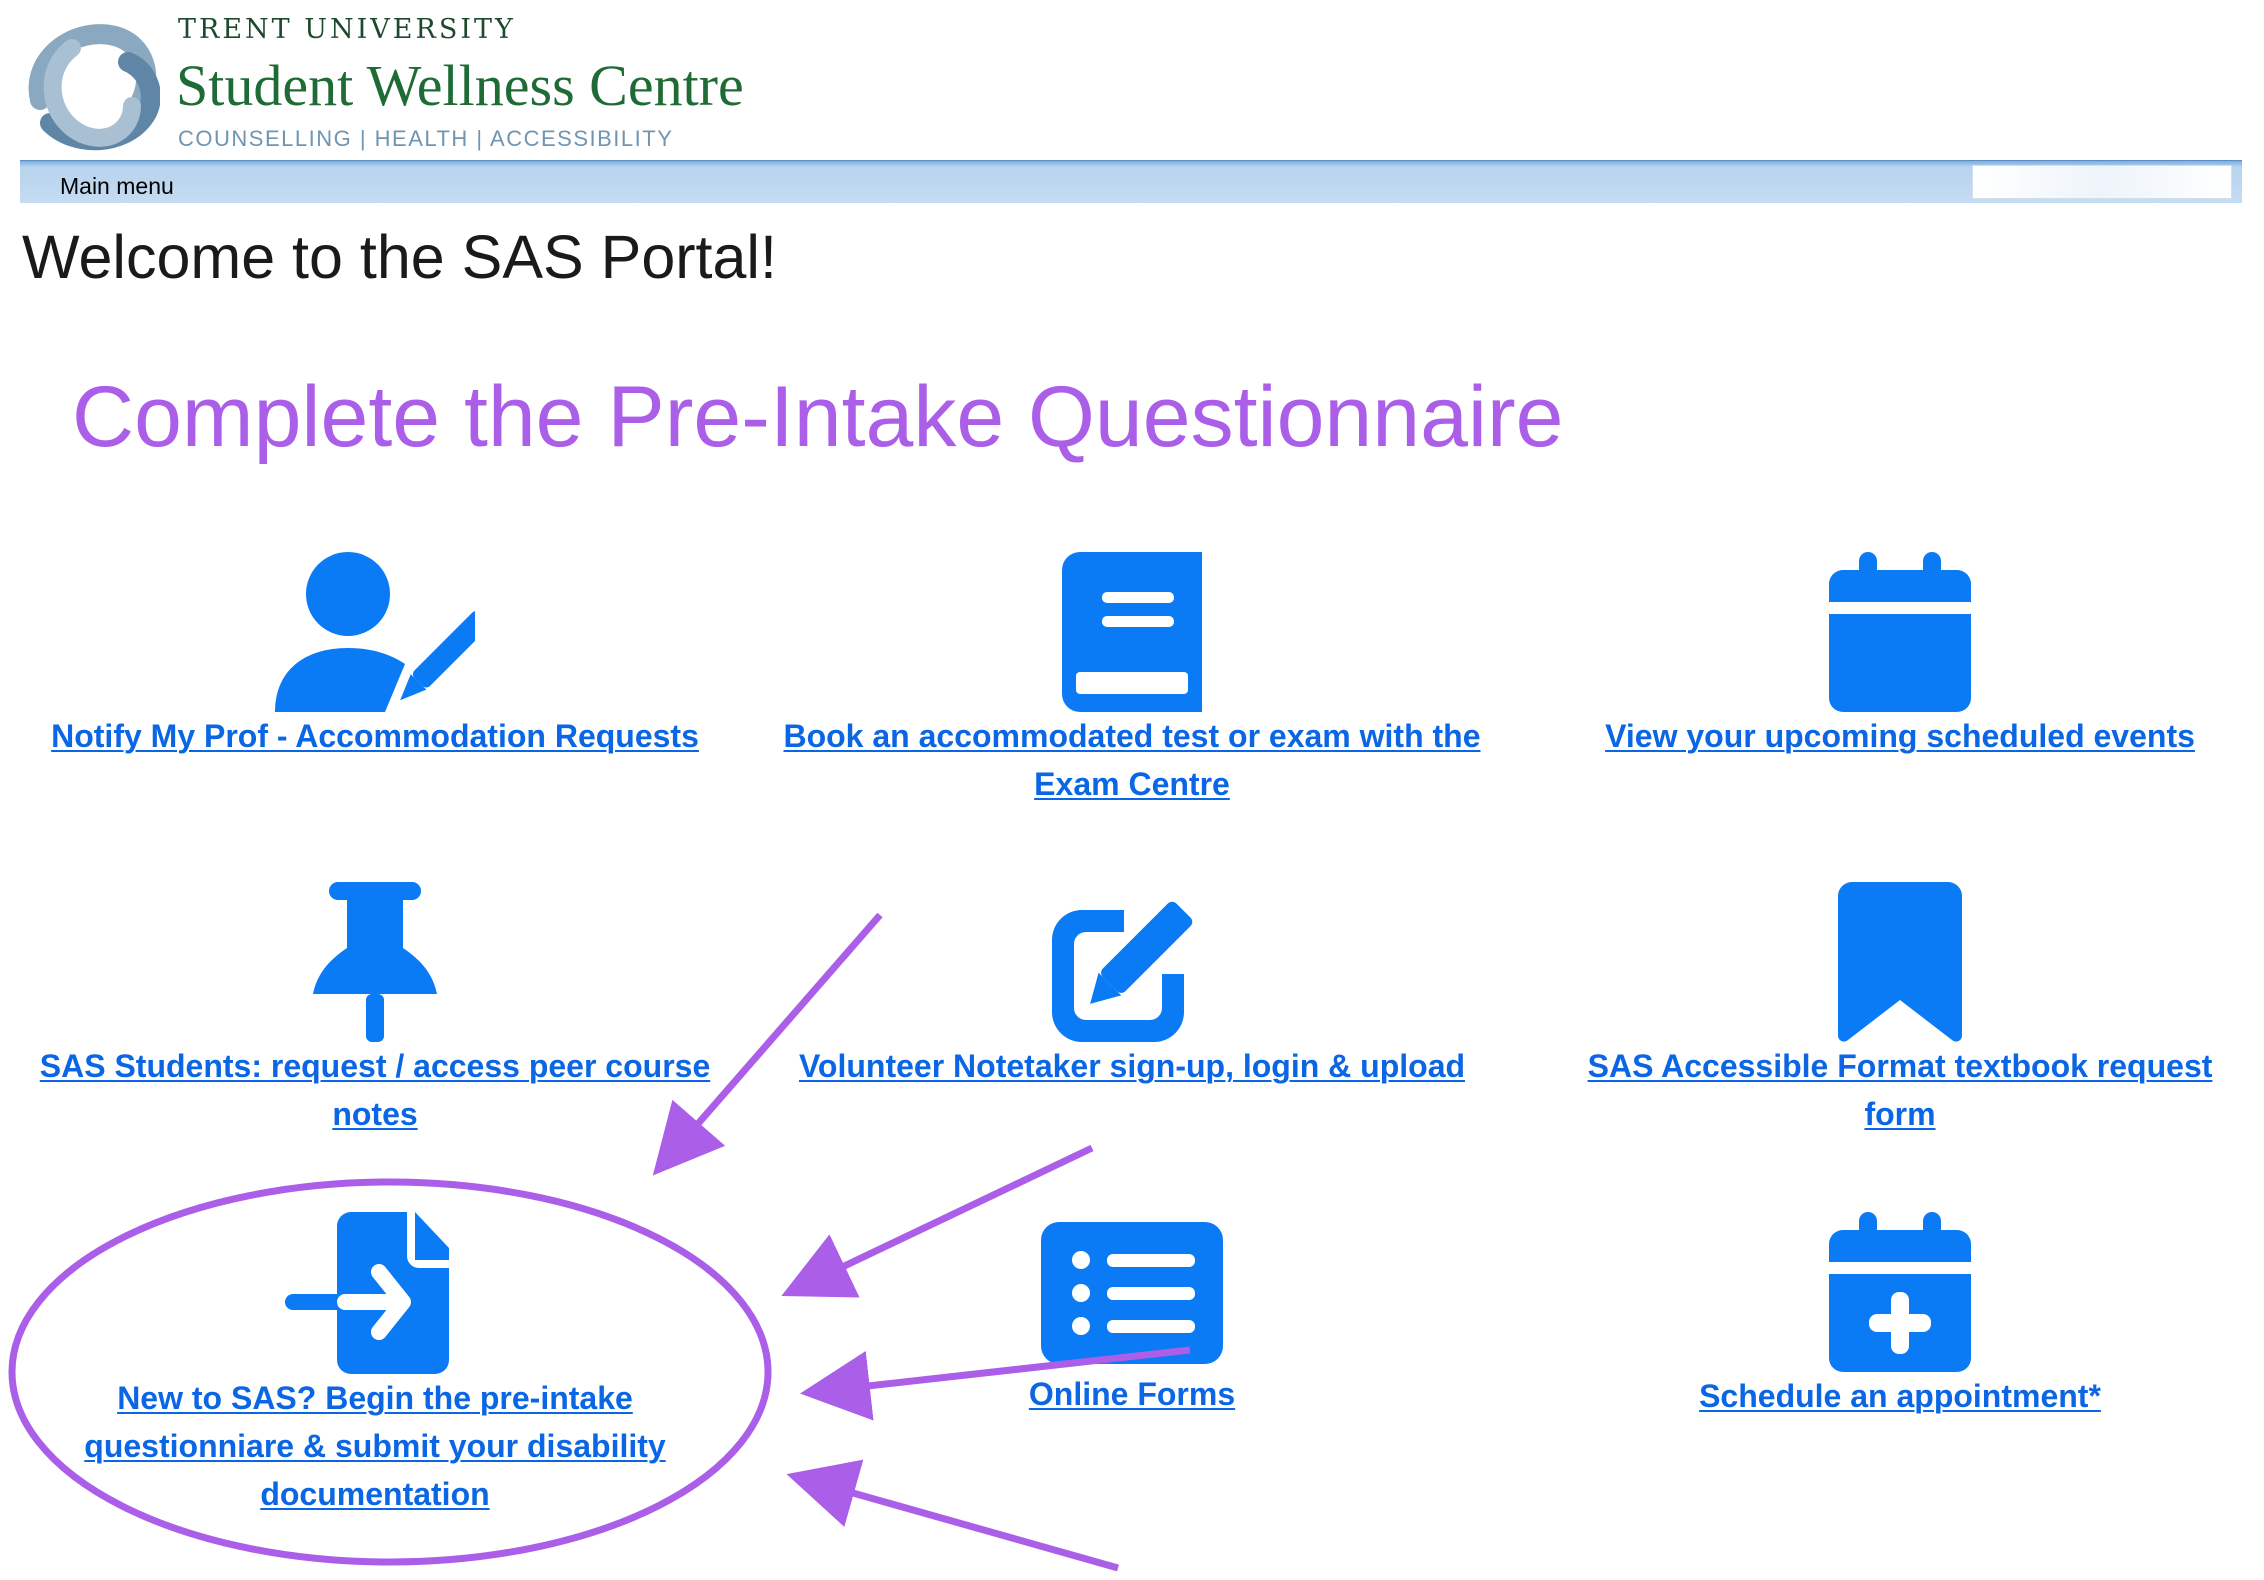  Describe the element at coordinates (1900, 632) in the screenshot. I see `calendar-icon` at that location.